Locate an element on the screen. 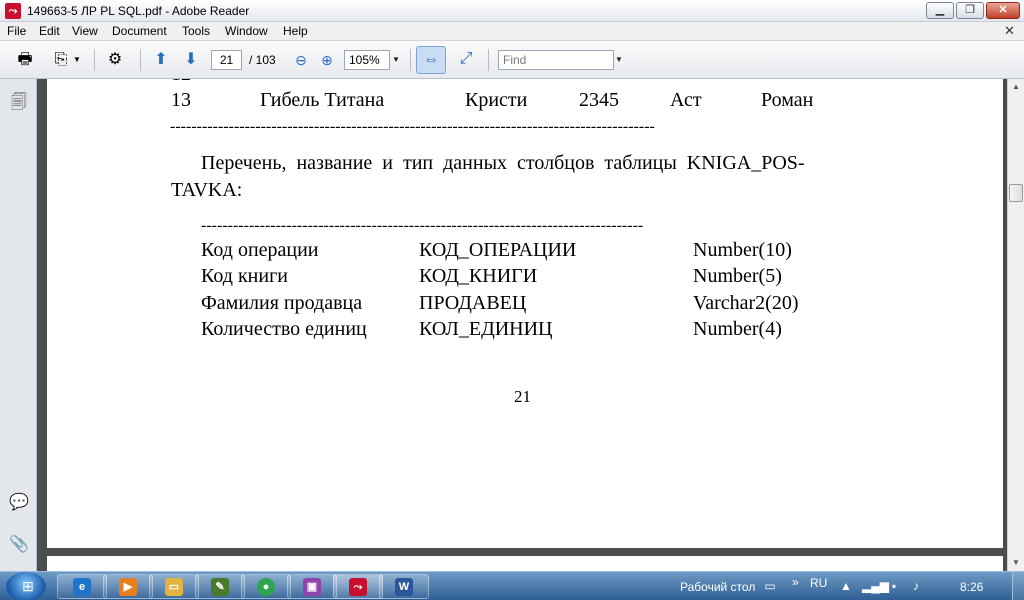 This screenshot has height=600, width=1024. attachments-icon: 📎 is located at coordinates (19, 545).